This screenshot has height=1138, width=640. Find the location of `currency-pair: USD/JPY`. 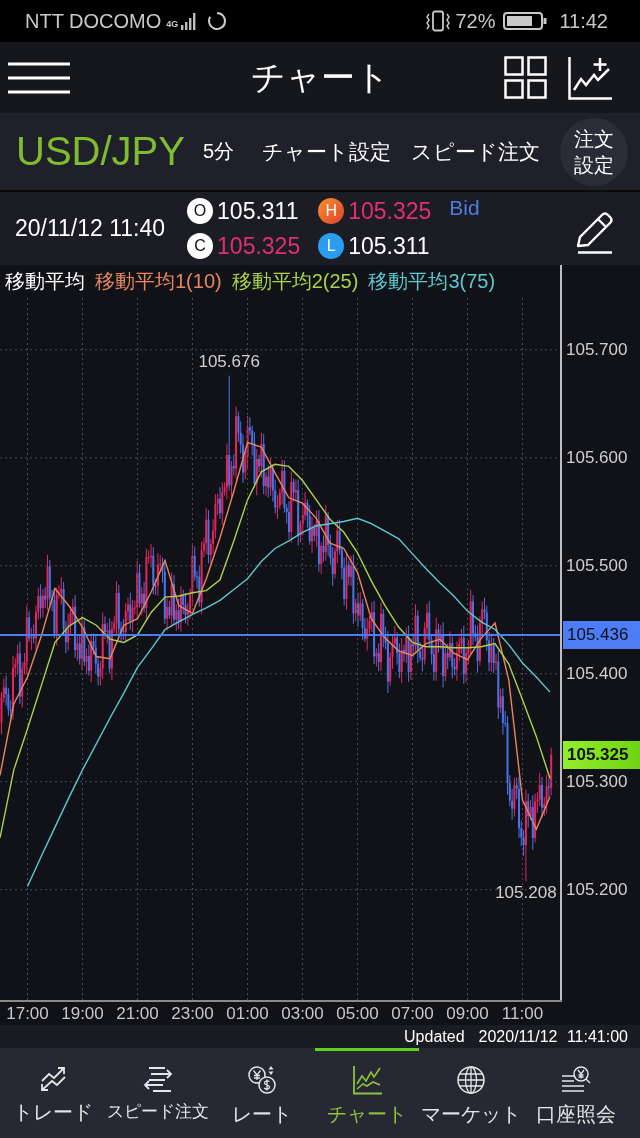

currency-pair: USD/JPY is located at coordinates (100, 151).